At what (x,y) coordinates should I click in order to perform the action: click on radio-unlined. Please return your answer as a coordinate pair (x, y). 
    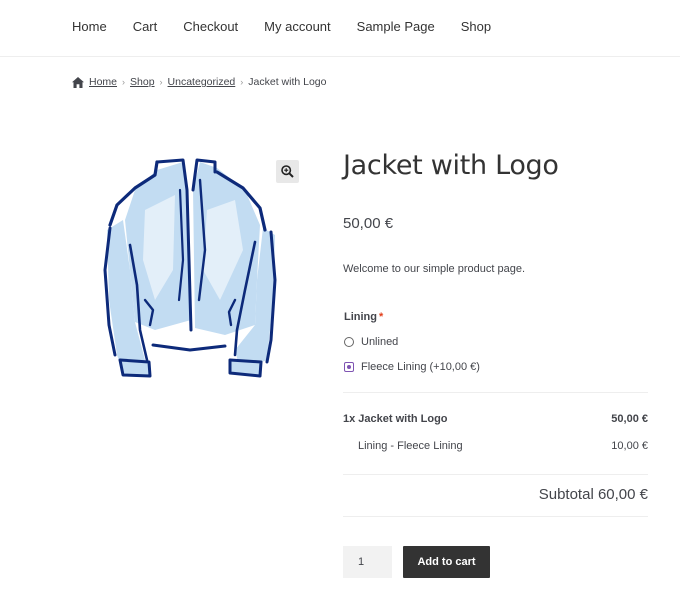
    Looking at the image, I should click on (349, 342).